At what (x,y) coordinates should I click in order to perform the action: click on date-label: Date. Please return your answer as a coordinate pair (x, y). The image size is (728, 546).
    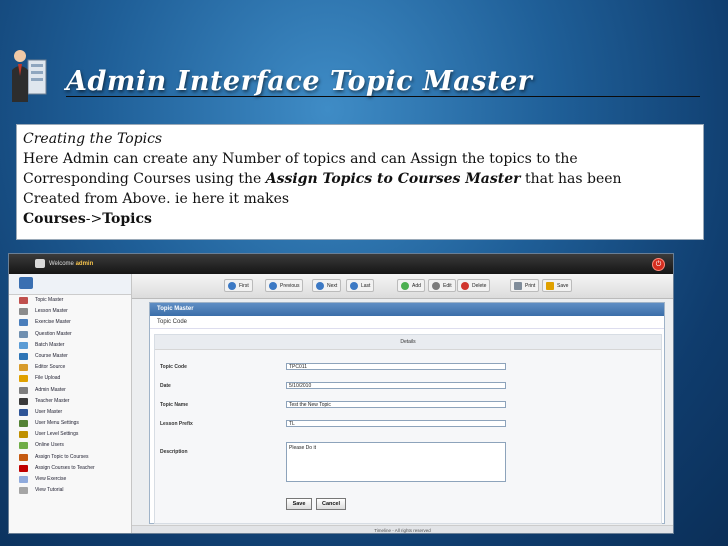
    Looking at the image, I should click on (165, 386).